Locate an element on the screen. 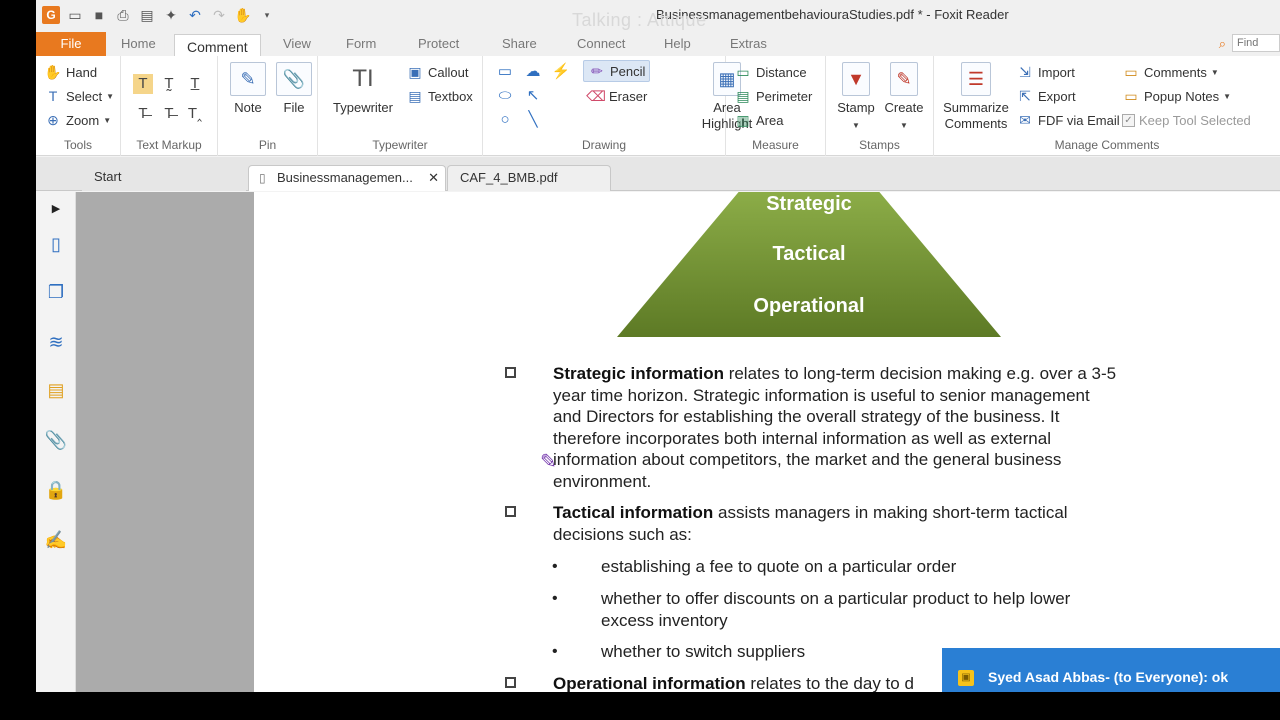  create-stamp-icon: ✎ is located at coordinates (904, 79).